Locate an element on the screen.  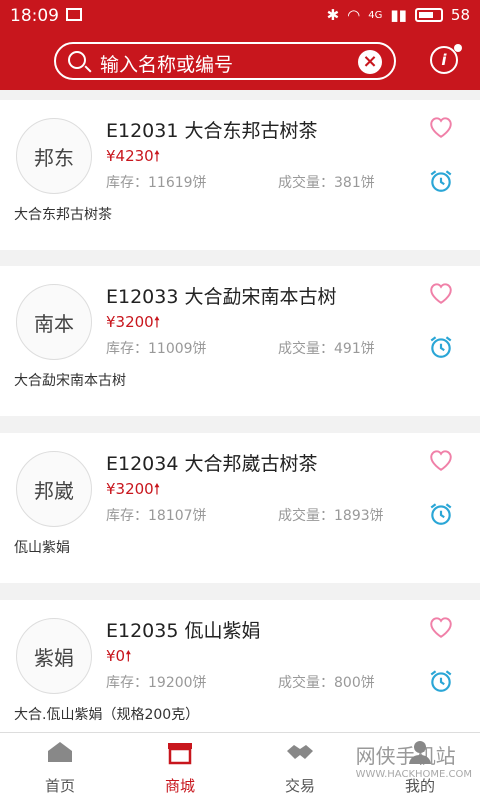
status-icons: ✱ ◠ 4G ▮▮ 58 is located at coordinates (398, 15).